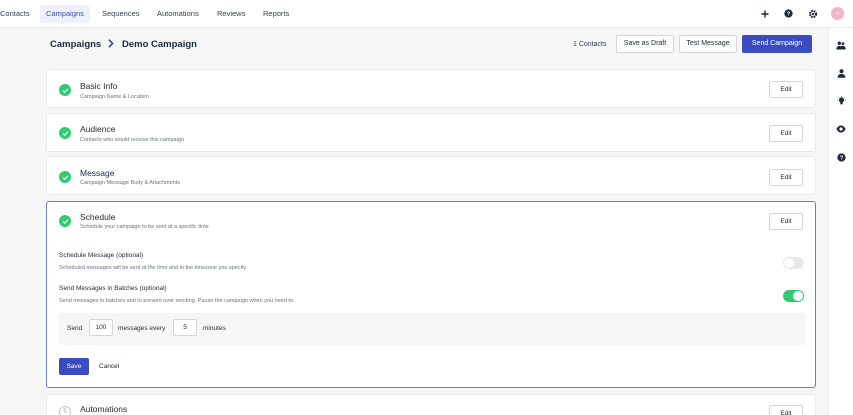  Describe the element at coordinates (841, 73) in the screenshot. I see `person-icon` at that location.